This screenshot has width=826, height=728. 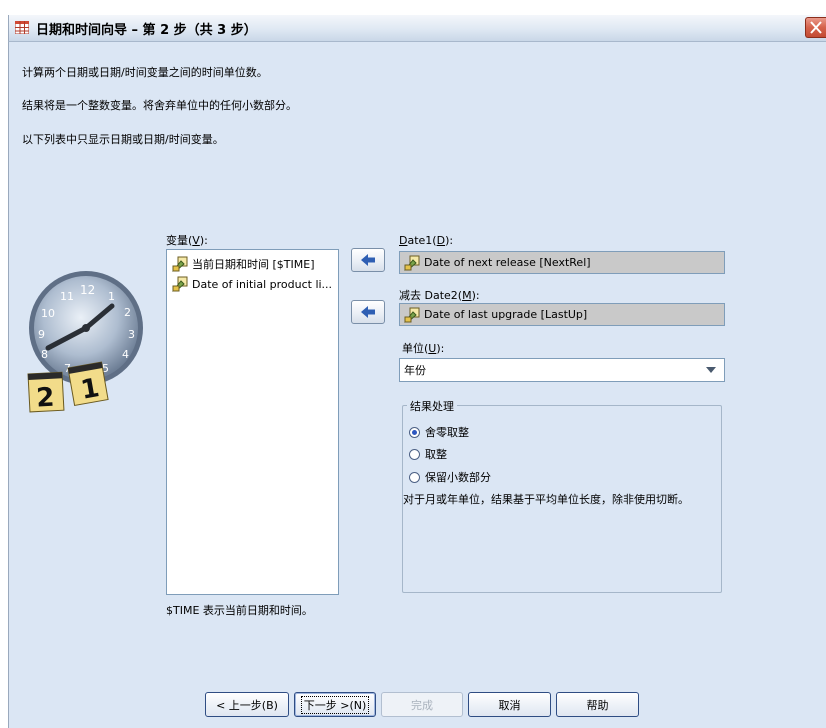 What do you see at coordinates (46, 398) in the screenshot?
I see `calendar-digit-2: 2` at bounding box center [46, 398].